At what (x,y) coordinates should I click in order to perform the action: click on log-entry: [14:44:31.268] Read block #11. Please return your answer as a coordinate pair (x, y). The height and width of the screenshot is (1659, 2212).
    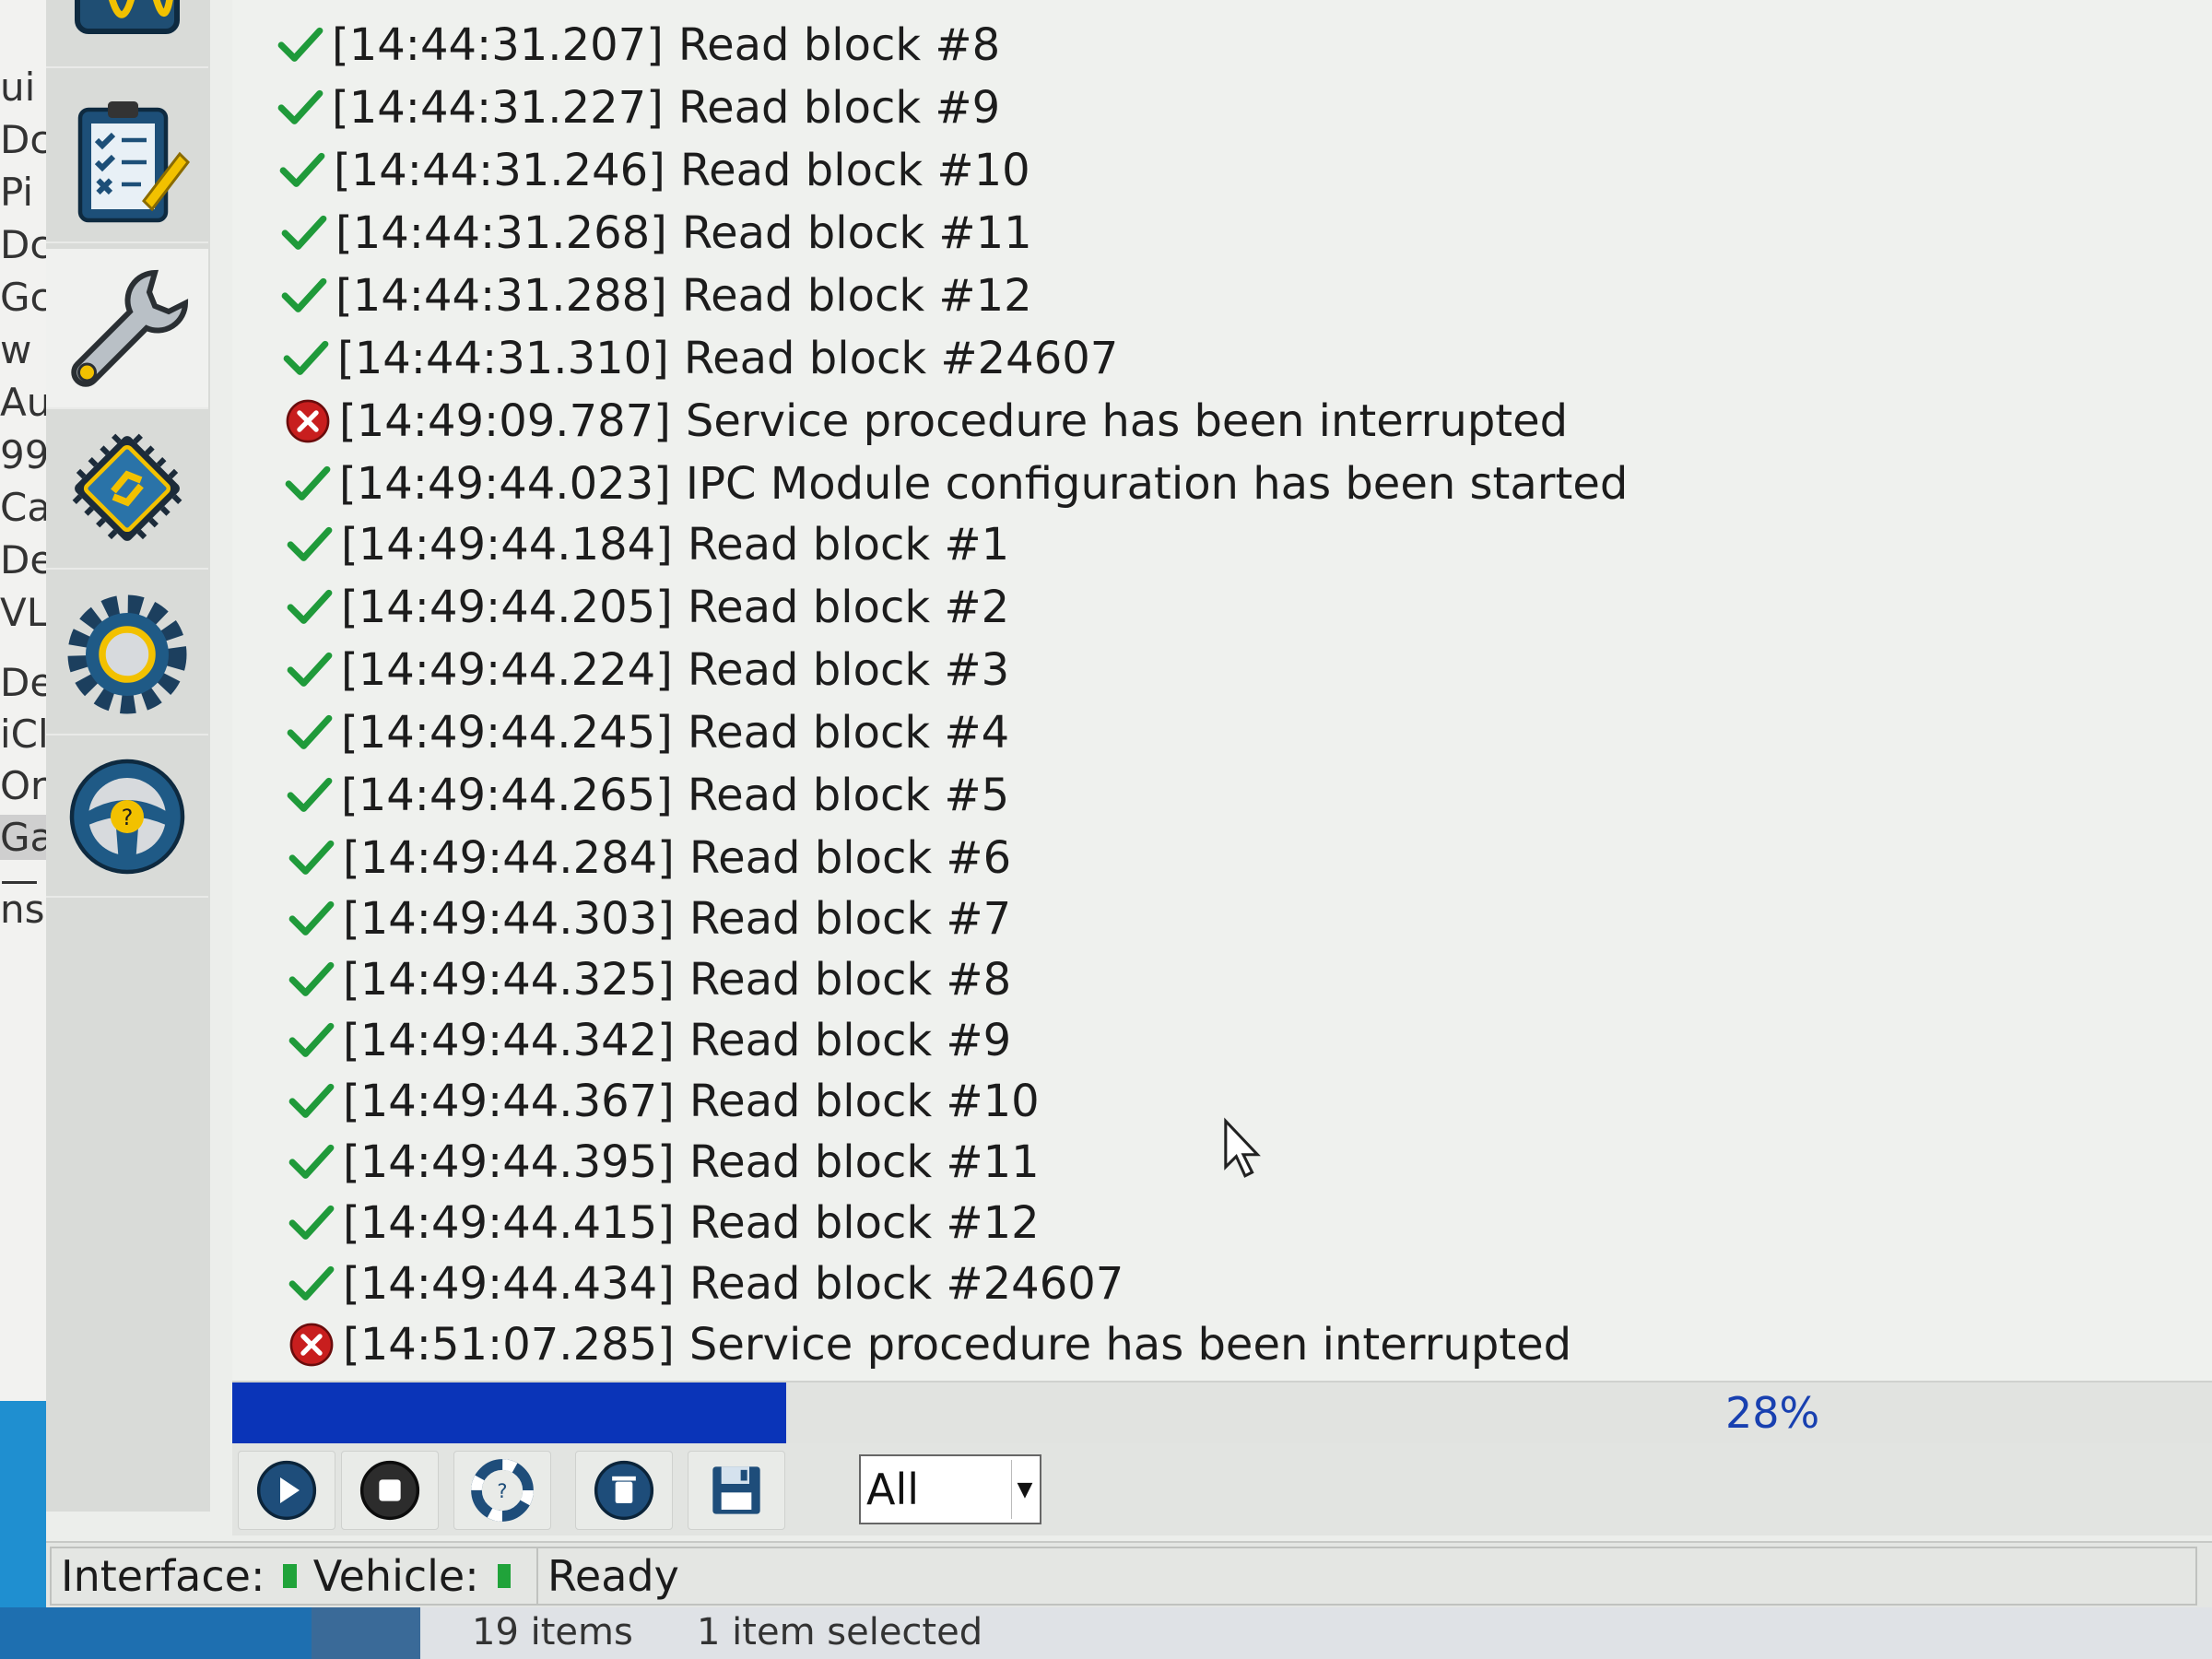
    Looking at the image, I should click on (656, 233).